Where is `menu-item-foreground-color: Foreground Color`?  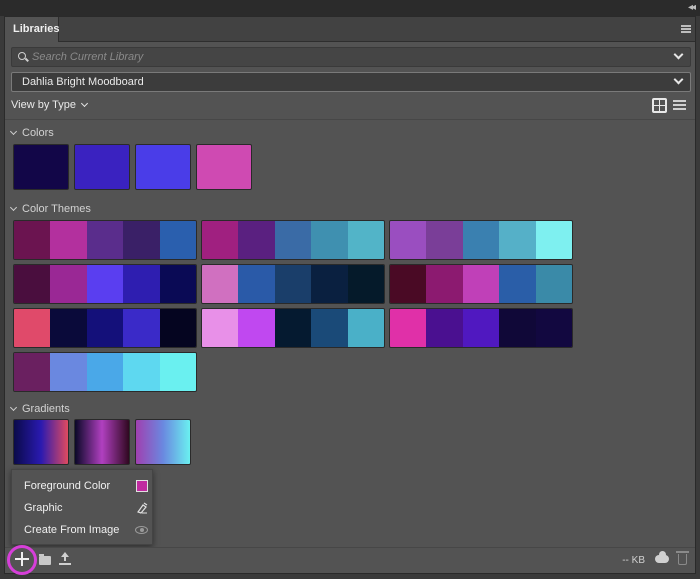 menu-item-foreground-color: Foreground Color is located at coordinates (86, 486).